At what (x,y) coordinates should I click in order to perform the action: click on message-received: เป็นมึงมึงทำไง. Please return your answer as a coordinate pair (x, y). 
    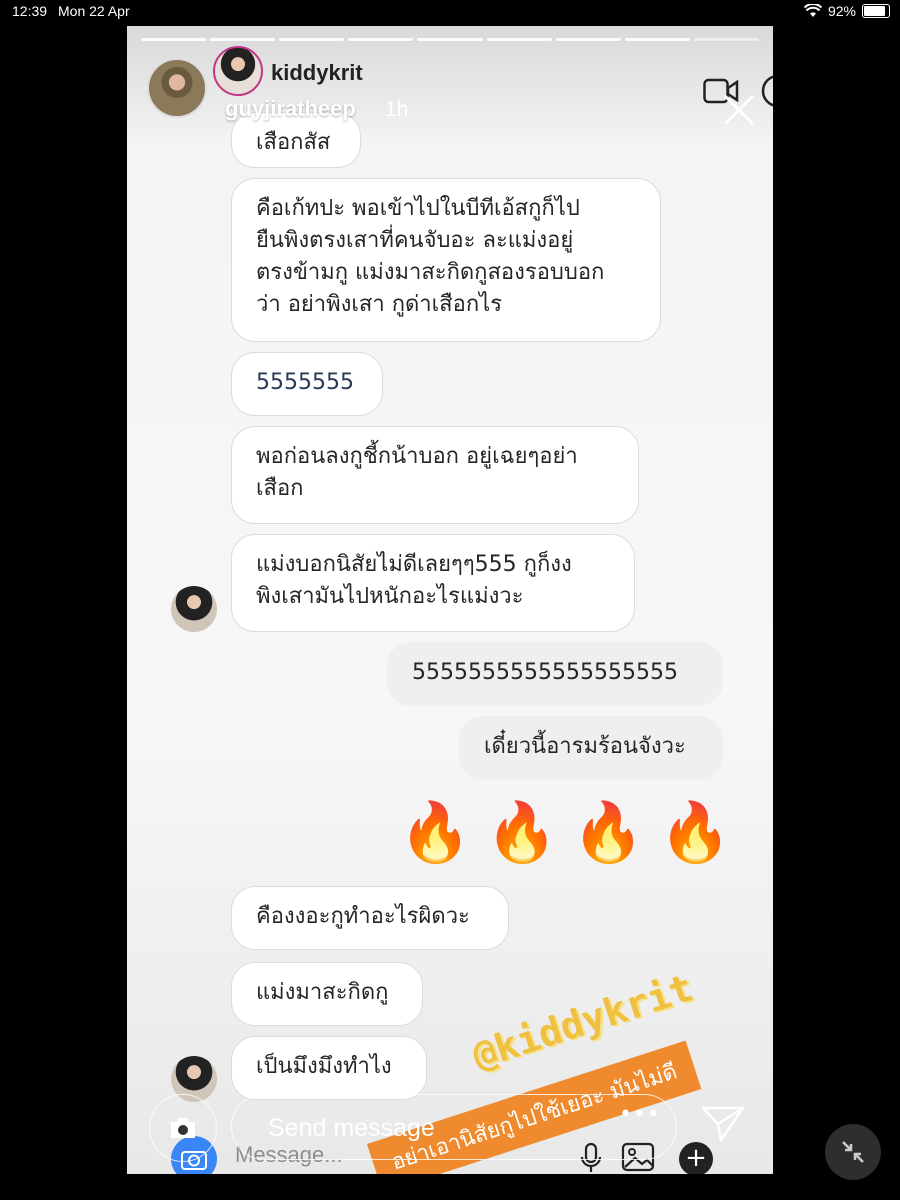
    Looking at the image, I should click on (329, 1068).